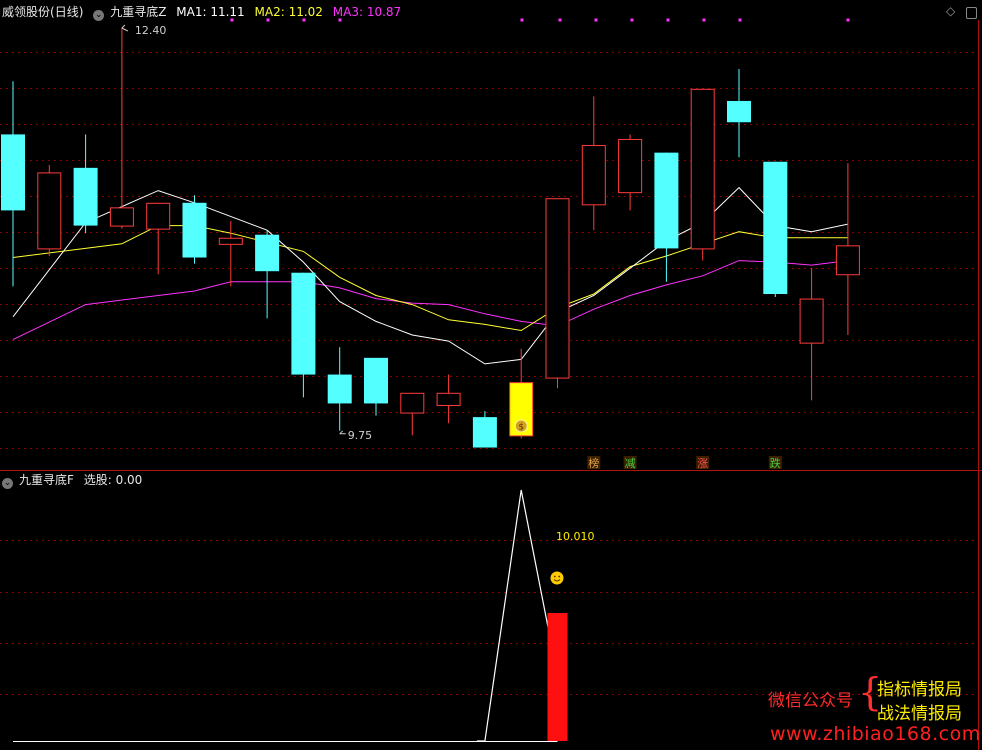  Describe the element at coordinates (288, 12) in the screenshot. I see `ma2-label: MA2: 11.02` at that location.